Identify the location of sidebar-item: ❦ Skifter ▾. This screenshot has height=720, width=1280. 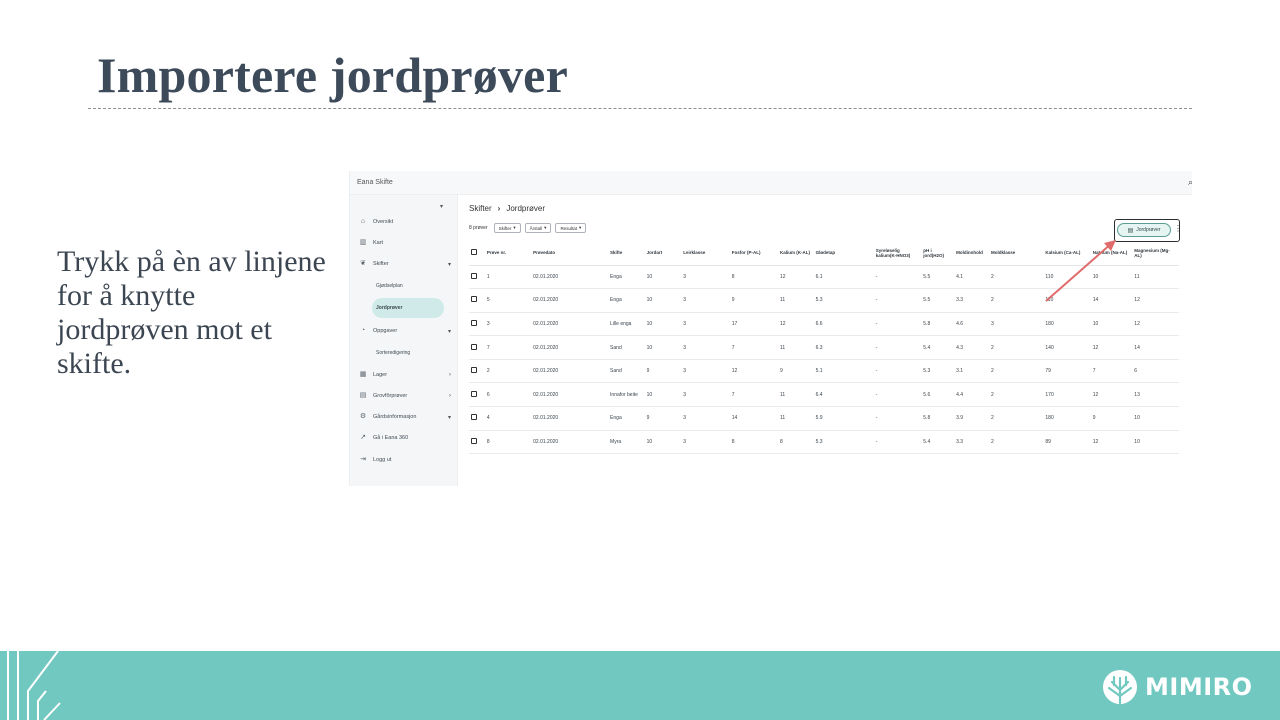
(405, 264).